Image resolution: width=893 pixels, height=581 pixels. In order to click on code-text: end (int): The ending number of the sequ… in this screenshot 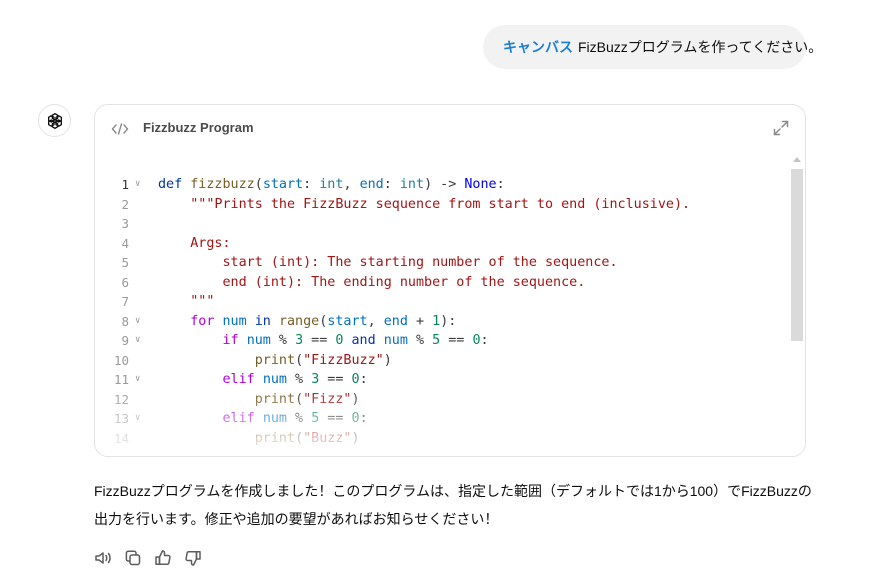, I will do `click(372, 282)`.